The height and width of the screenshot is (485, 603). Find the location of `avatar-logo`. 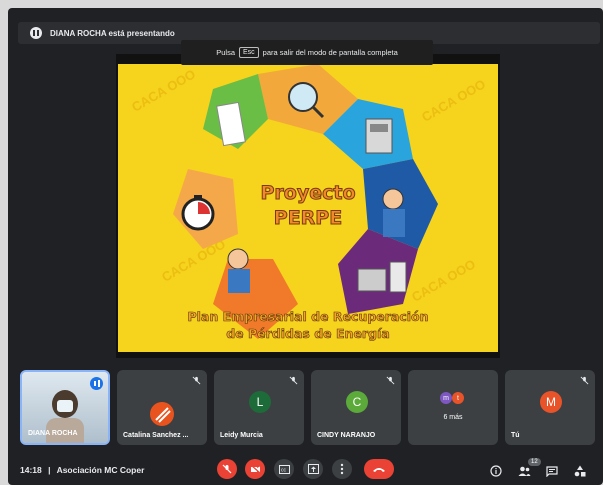

avatar-logo is located at coordinates (162, 414).